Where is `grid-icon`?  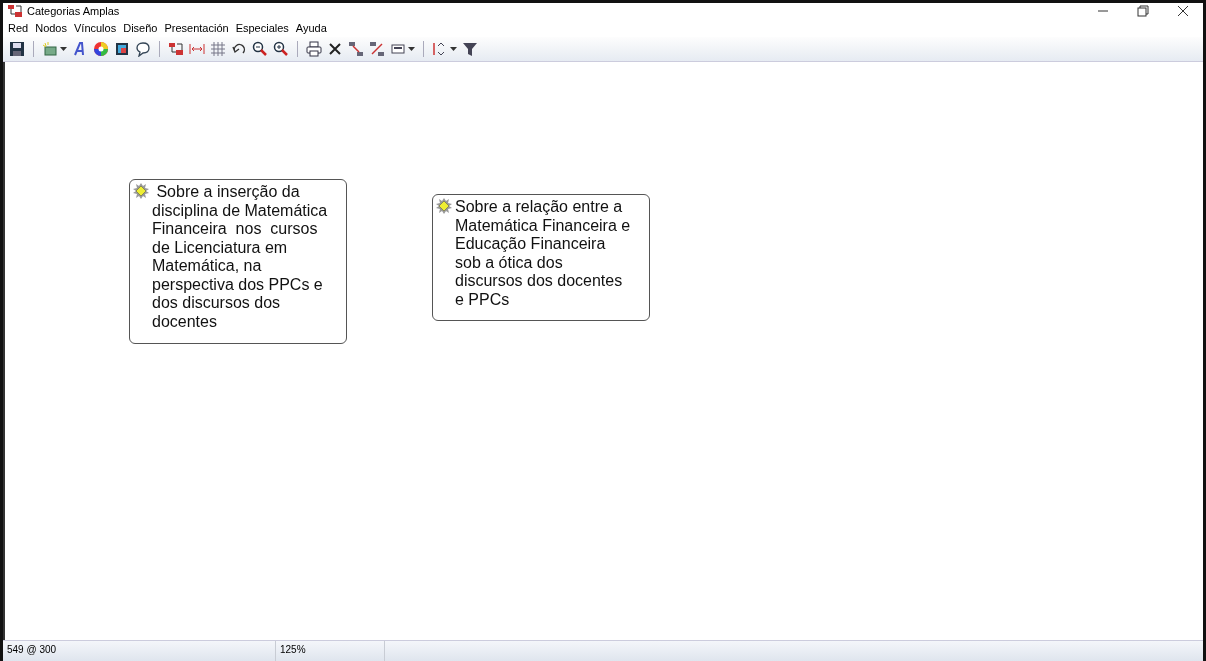 grid-icon is located at coordinates (218, 49).